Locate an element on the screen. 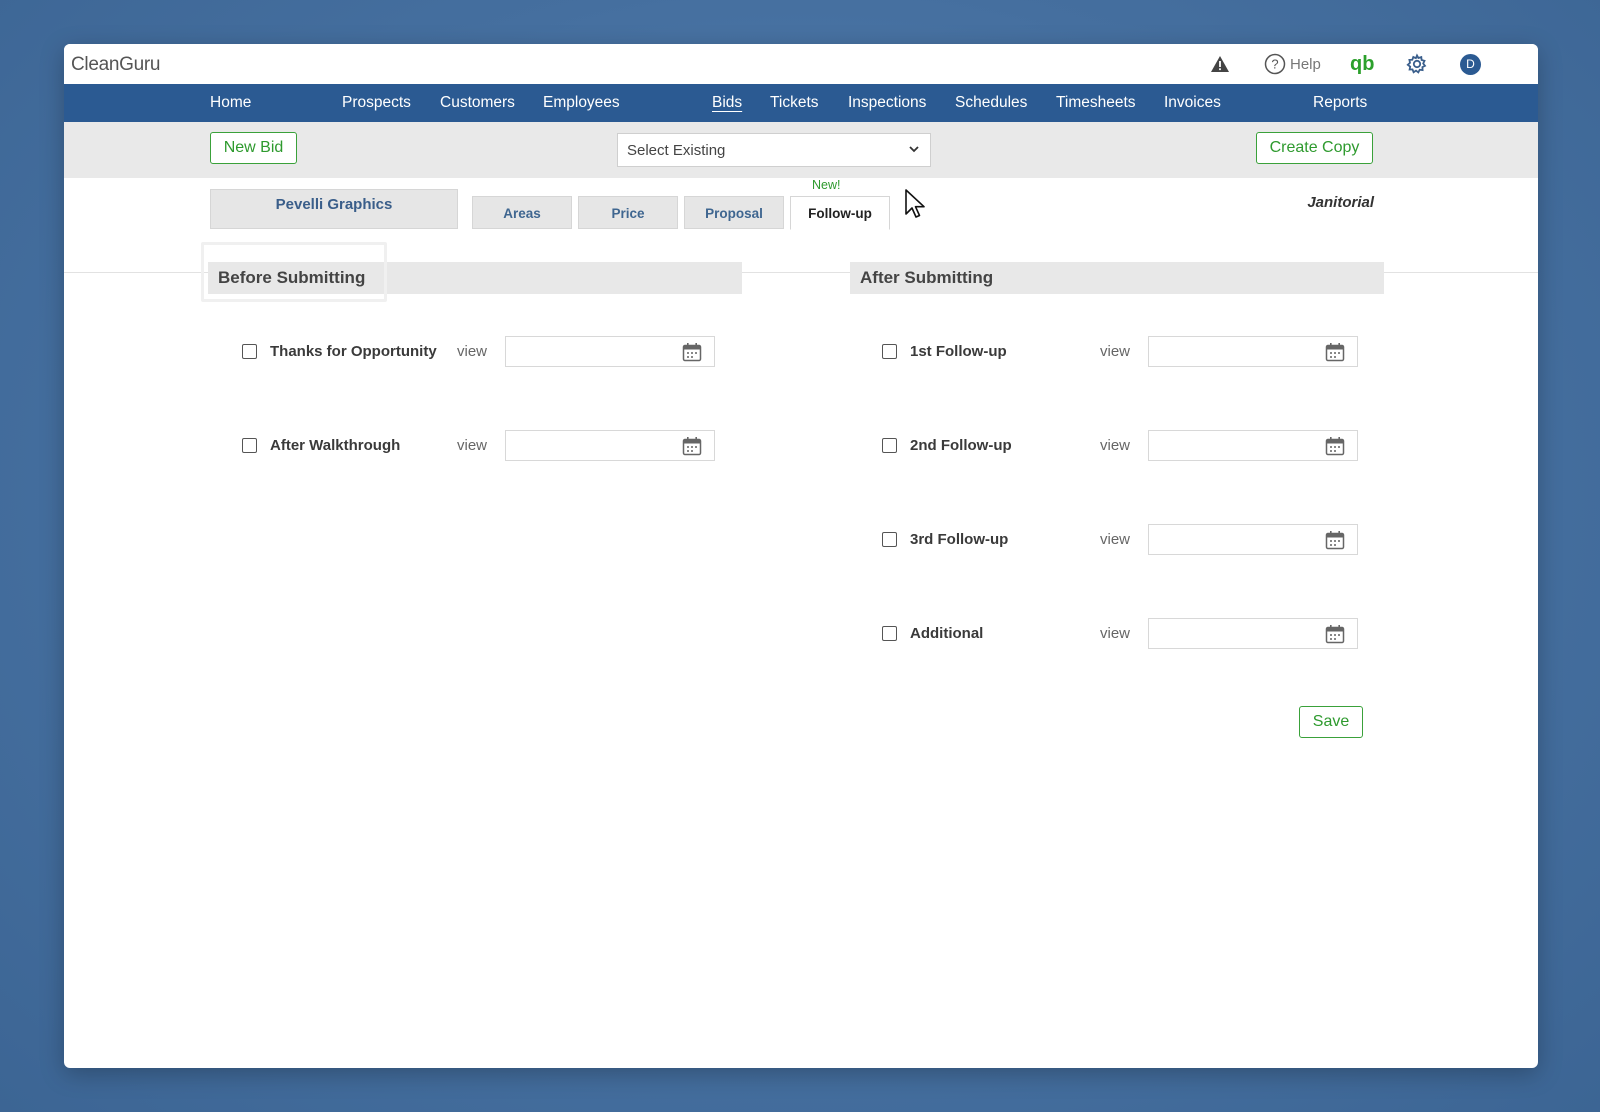  save-button: Save is located at coordinates (1331, 722).